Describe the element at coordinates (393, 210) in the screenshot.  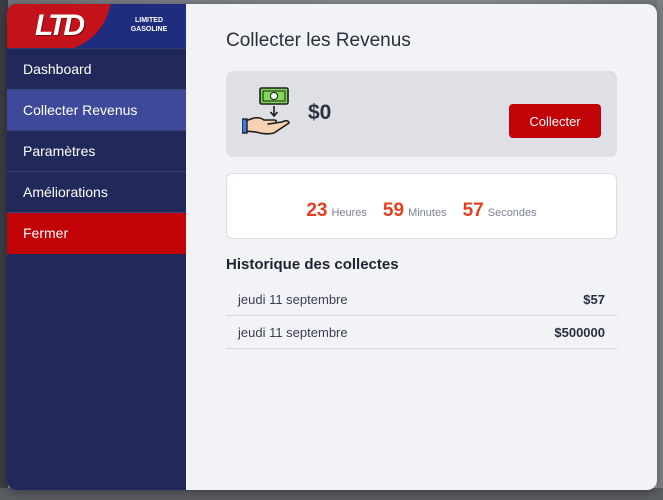
I see `timer-minutes-value: 59` at that location.